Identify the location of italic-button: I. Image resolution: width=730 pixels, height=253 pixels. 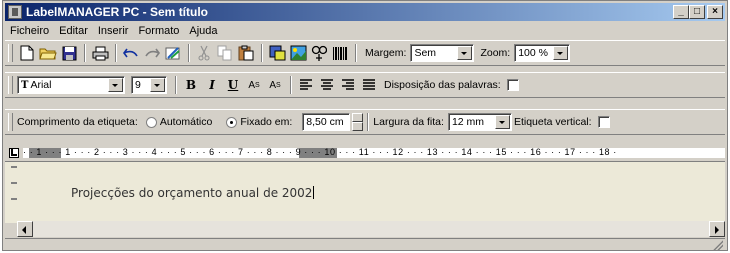
(212, 85).